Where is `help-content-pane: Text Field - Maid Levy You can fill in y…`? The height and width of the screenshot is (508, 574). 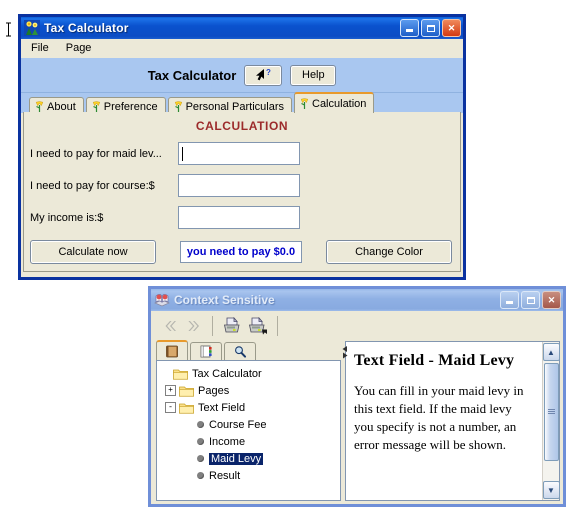 help-content-pane: Text Field - Maid Levy You can fill in y… is located at coordinates (452, 421).